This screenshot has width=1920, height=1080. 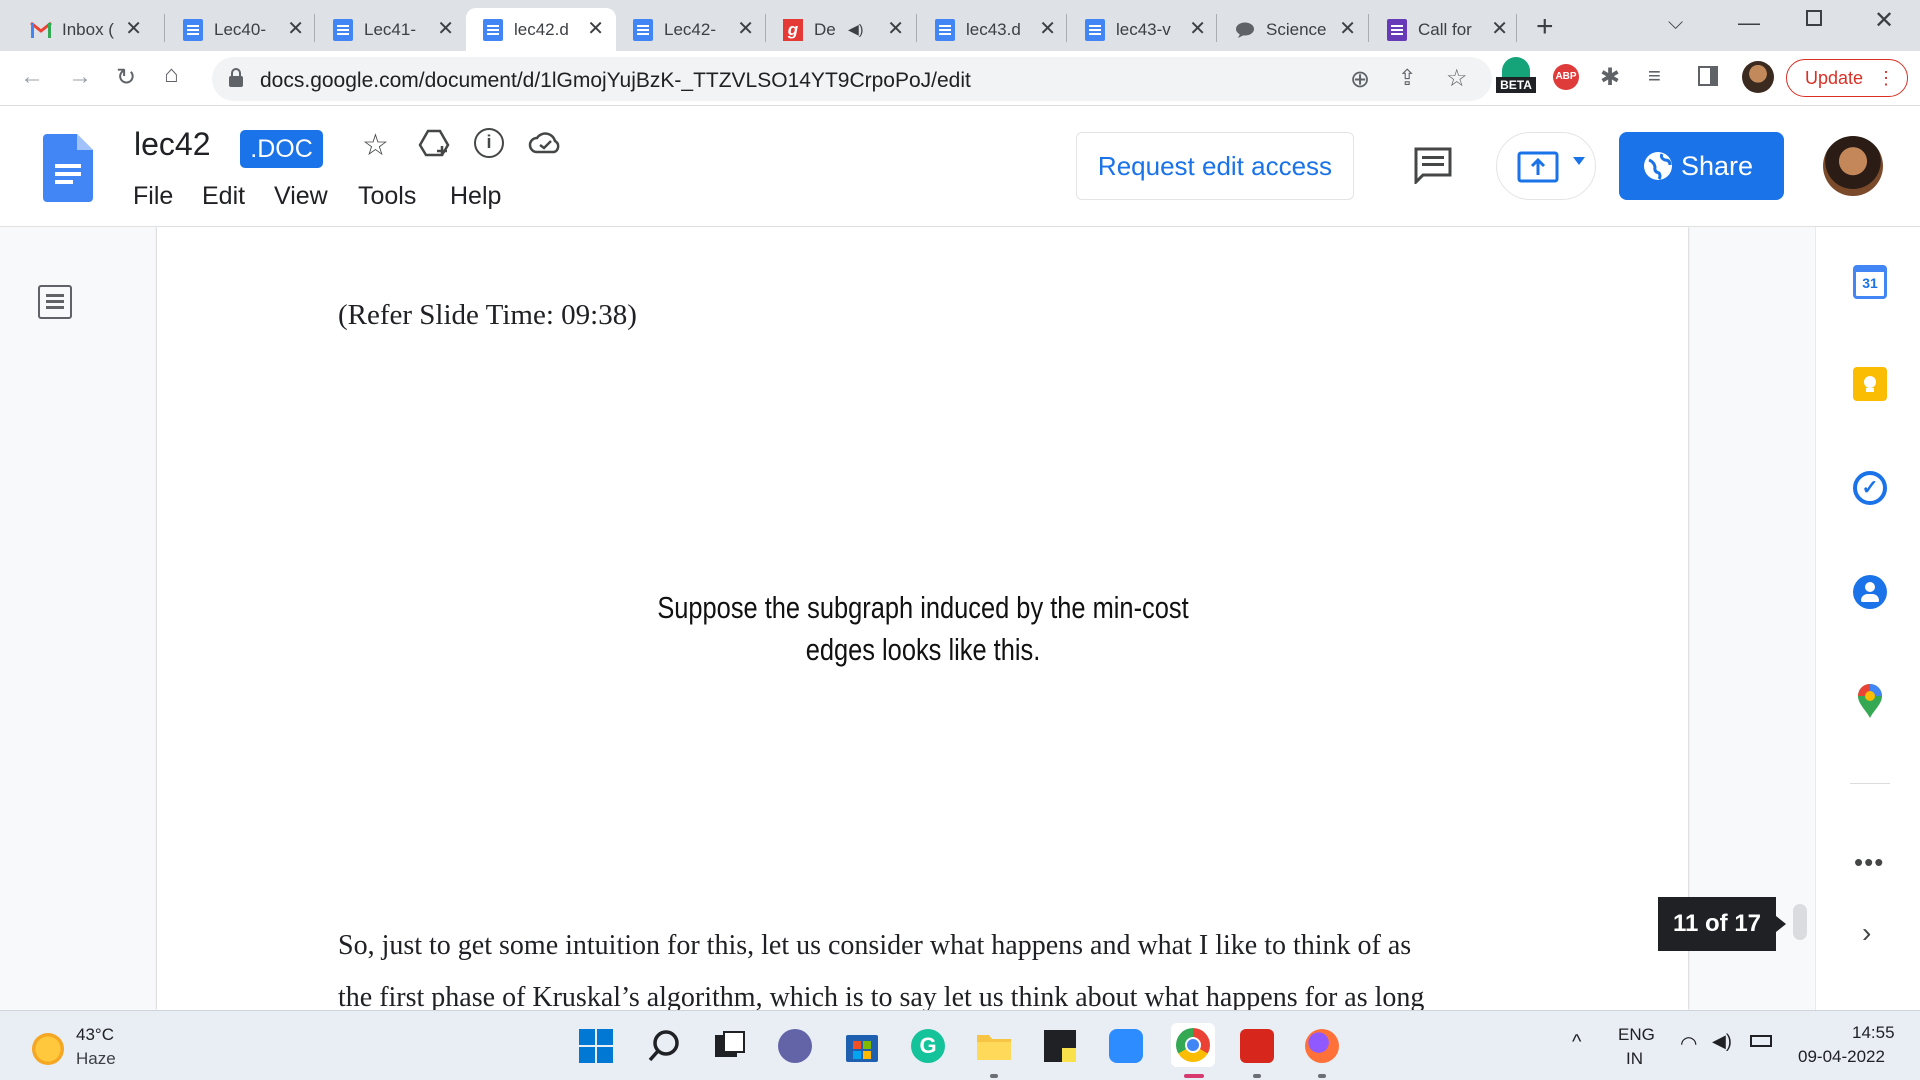 I want to click on tab-label: lec43-v, so click(x=1143, y=29).